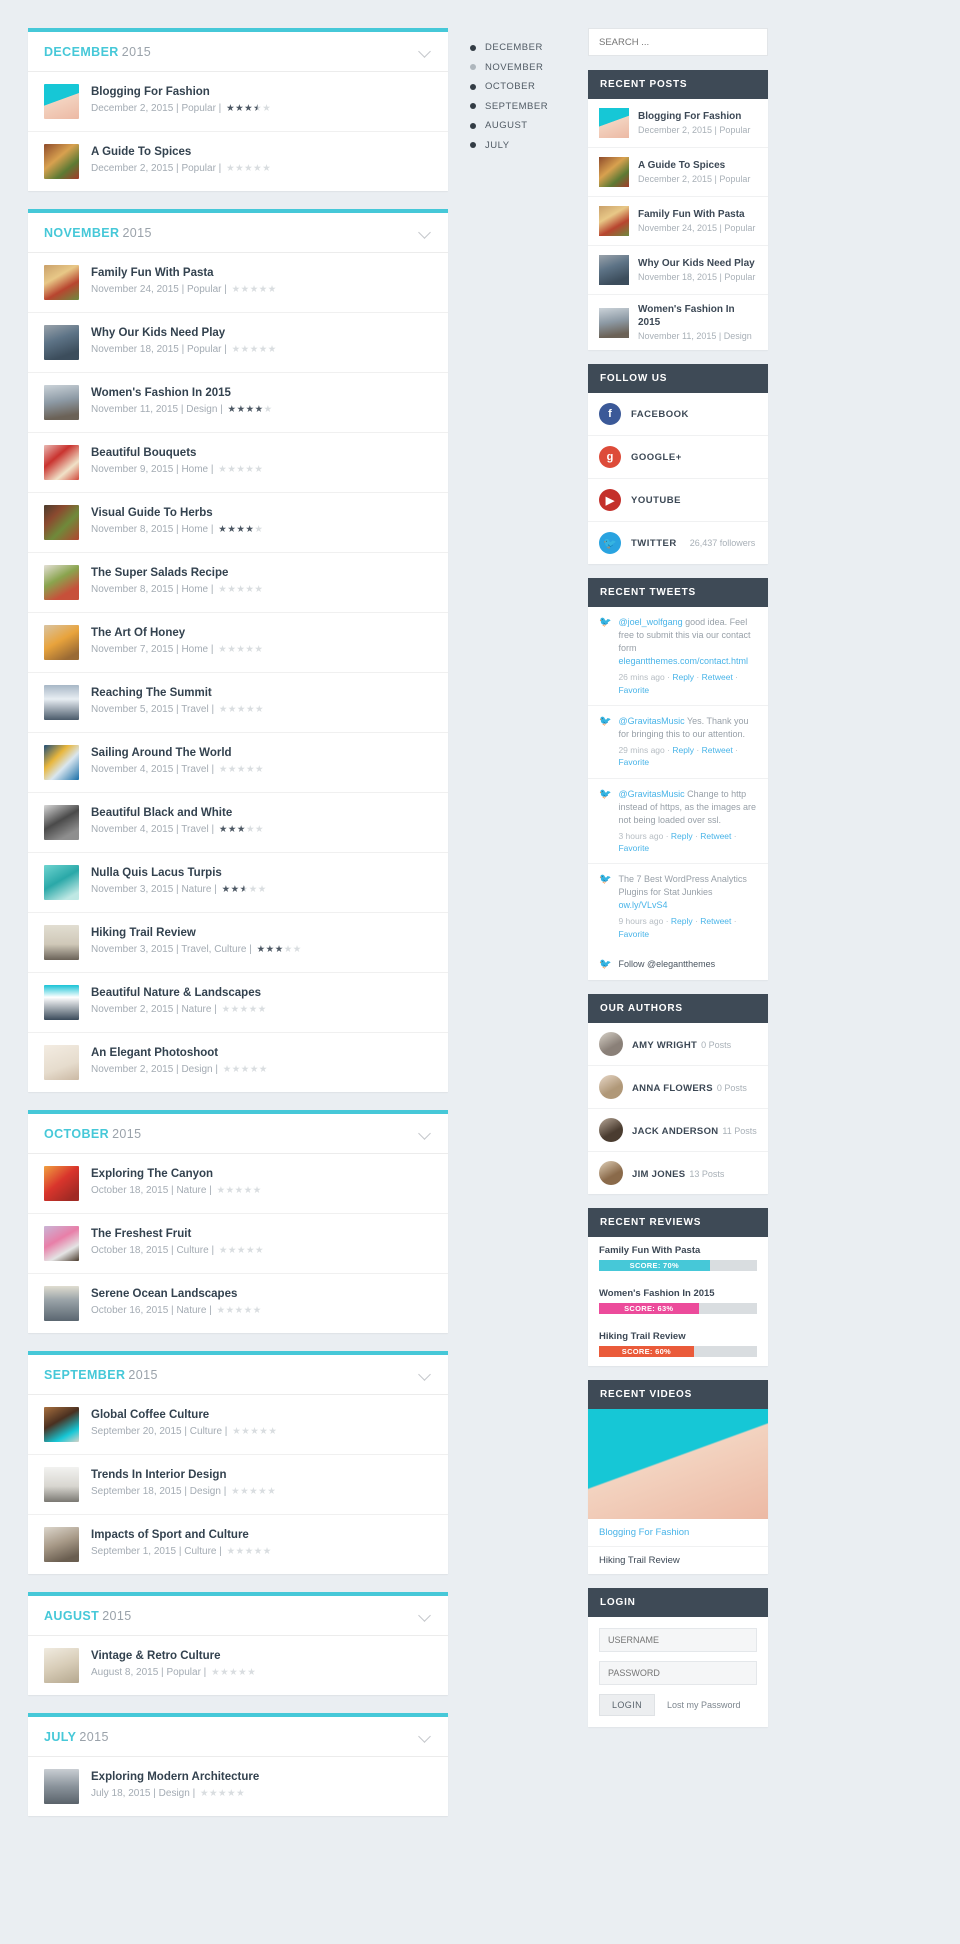 This screenshot has width=960, height=1944. I want to click on follow-network-name: TWITTER, so click(654, 543).